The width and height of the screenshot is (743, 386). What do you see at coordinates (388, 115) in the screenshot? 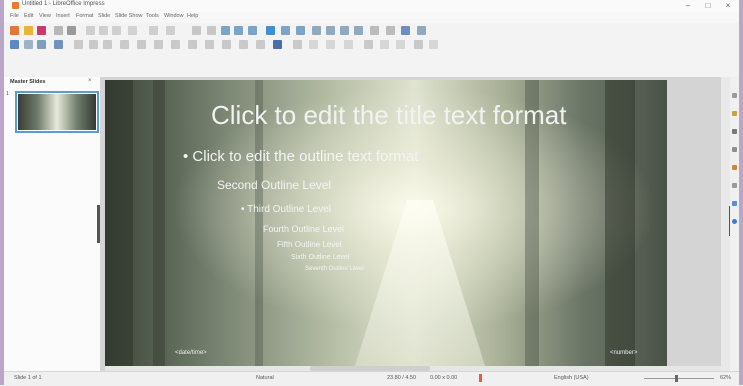
I see `title-placeholder: Click to edit the title text format` at bounding box center [388, 115].